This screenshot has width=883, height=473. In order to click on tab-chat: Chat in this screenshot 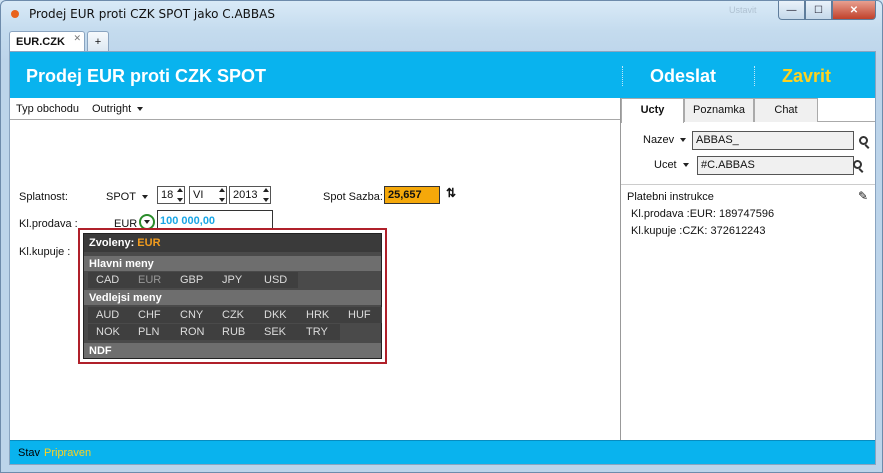, I will do `click(786, 110)`.